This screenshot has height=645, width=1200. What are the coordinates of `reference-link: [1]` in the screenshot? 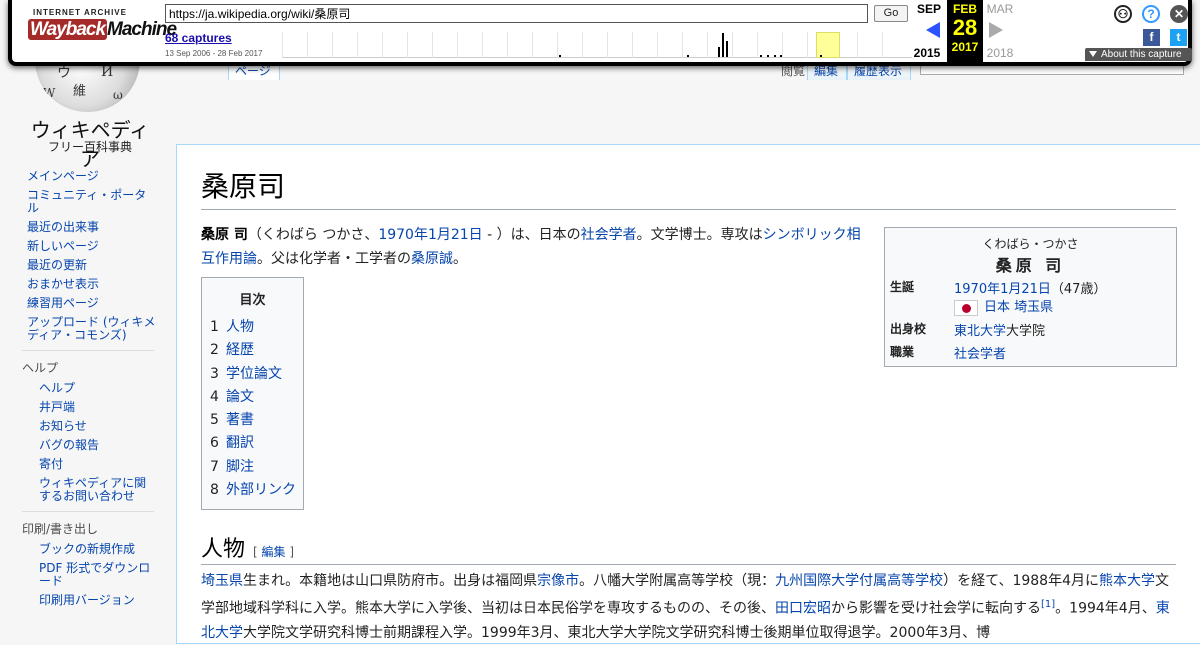 It's located at (1048, 604).